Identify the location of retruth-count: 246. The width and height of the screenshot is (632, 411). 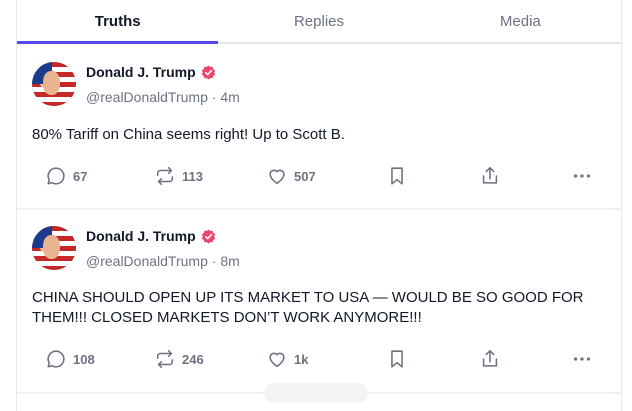
(193, 359).